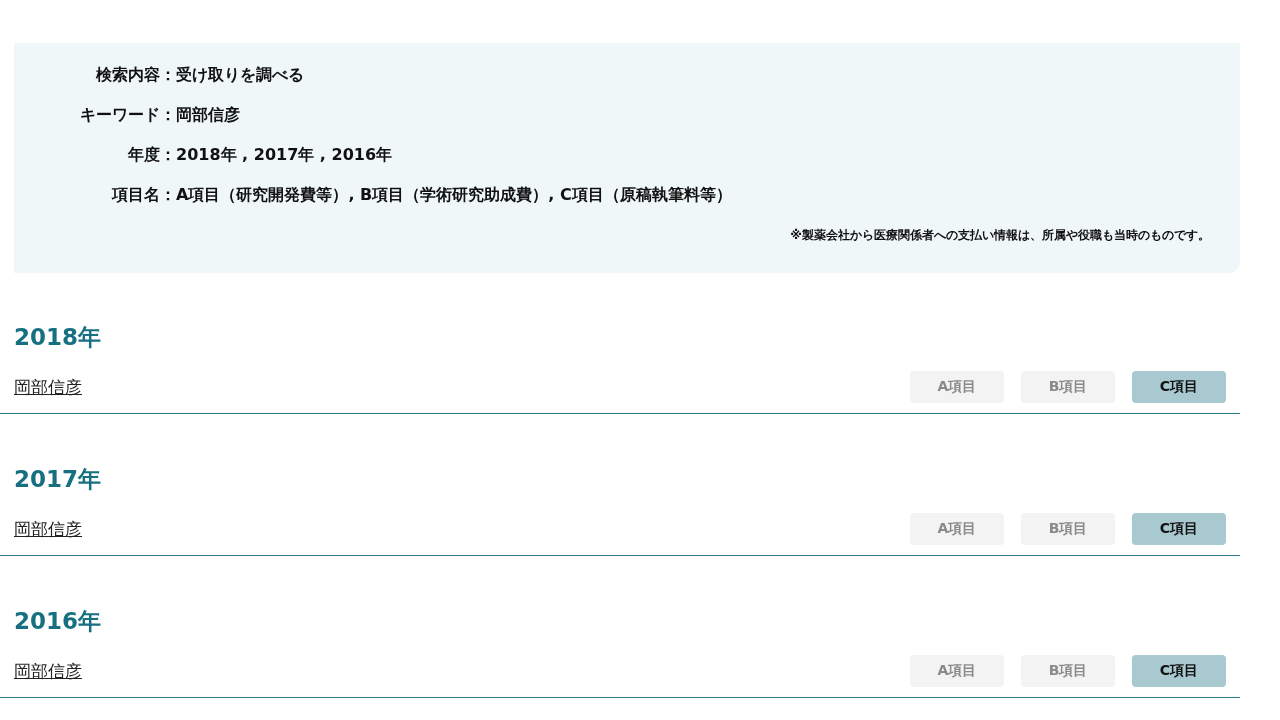  I want to click on summary-value: 受け取りを調べる, so click(240, 75).